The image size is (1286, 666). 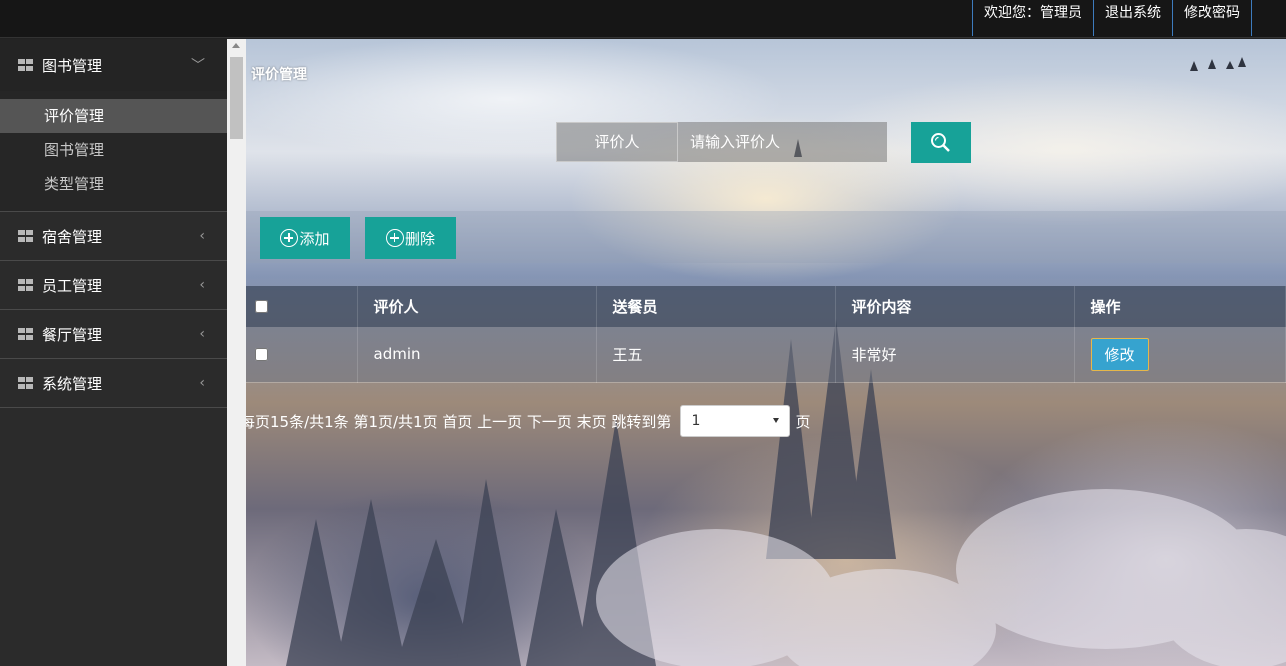 I want to click on menu-head-dorms: 宿舍管理 ‹, so click(x=113, y=236).